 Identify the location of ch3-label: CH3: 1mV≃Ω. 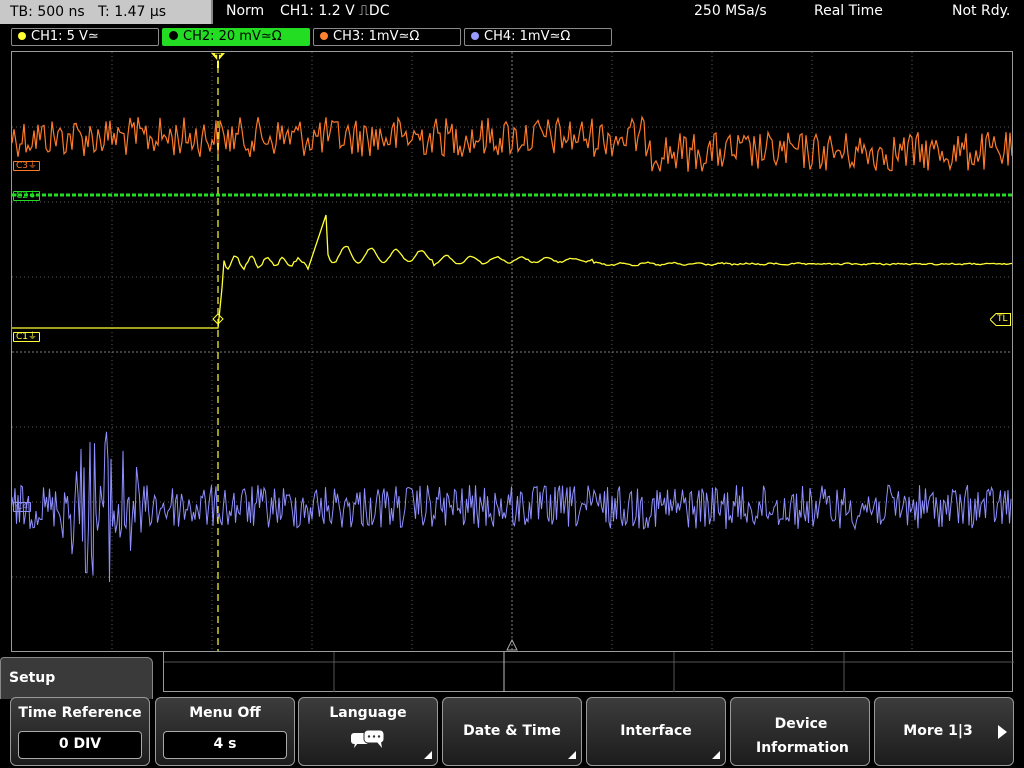
(376, 36).